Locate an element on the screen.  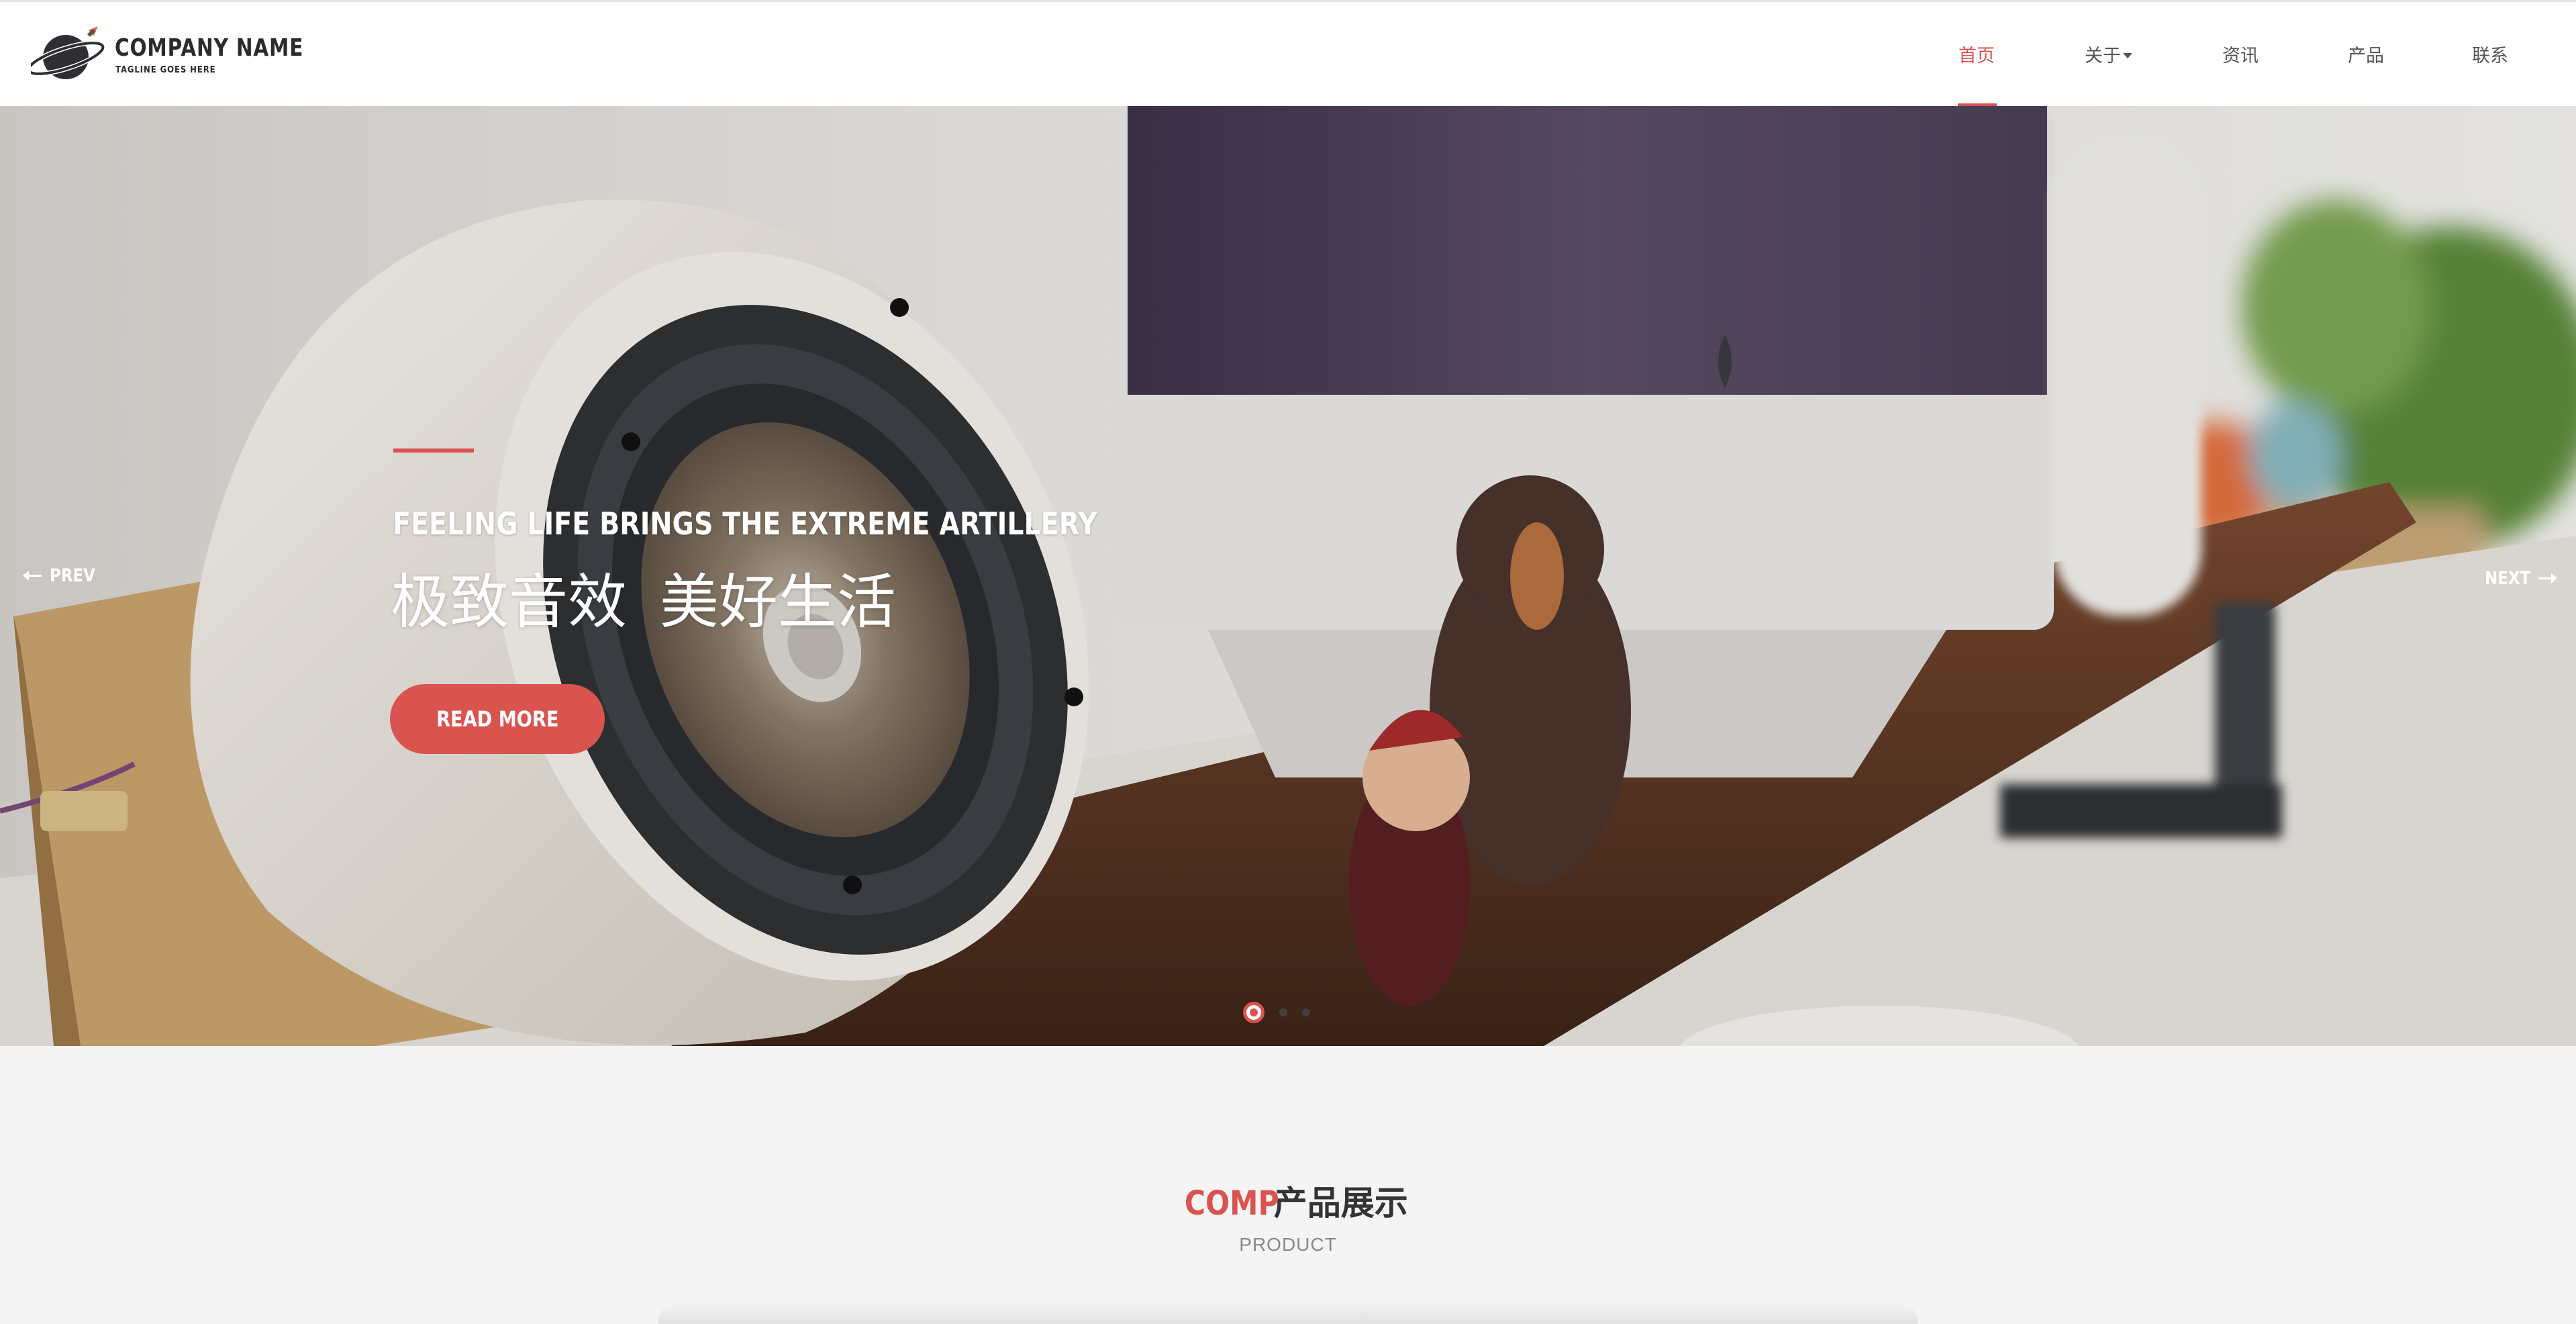
section-title: COMP产品展示 is located at coordinates (1288, 1200).